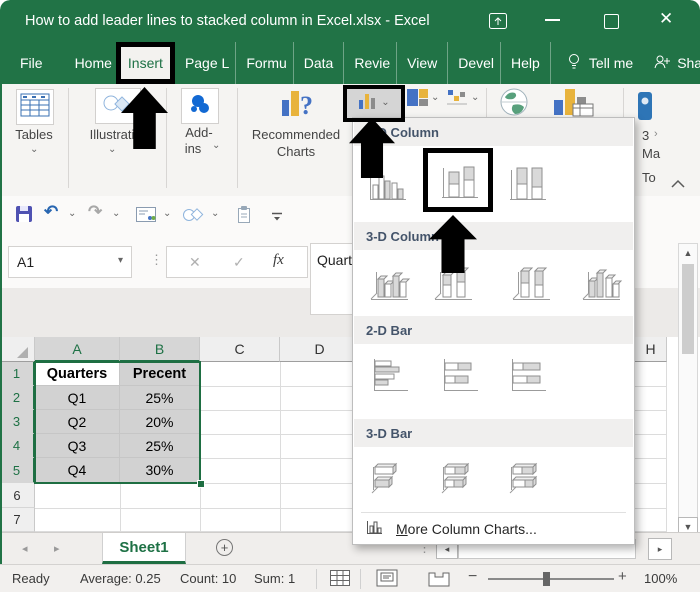 The height and width of the screenshot is (592, 700). What do you see at coordinates (201, 484) in the screenshot?
I see `fill-handle` at bounding box center [201, 484].